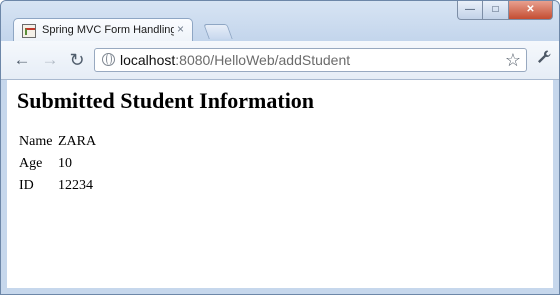 This screenshot has height=295, width=560. What do you see at coordinates (108, 59) in the screenshot?
I see `globe-icon` at bounding box center [108, 59].